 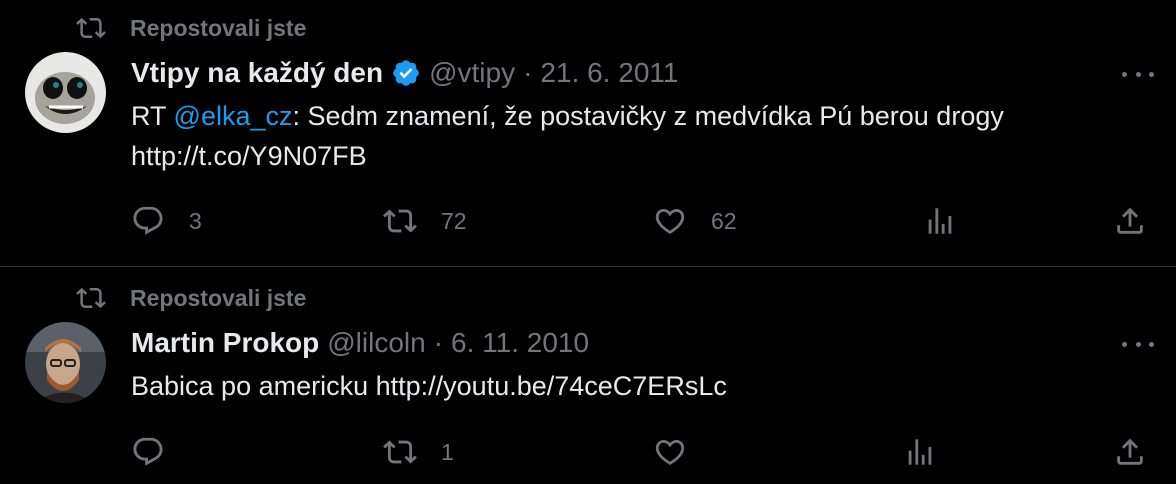 I want to click on tweet-link: http://t.co/Y9N07FB, so click(x=631, y=156).